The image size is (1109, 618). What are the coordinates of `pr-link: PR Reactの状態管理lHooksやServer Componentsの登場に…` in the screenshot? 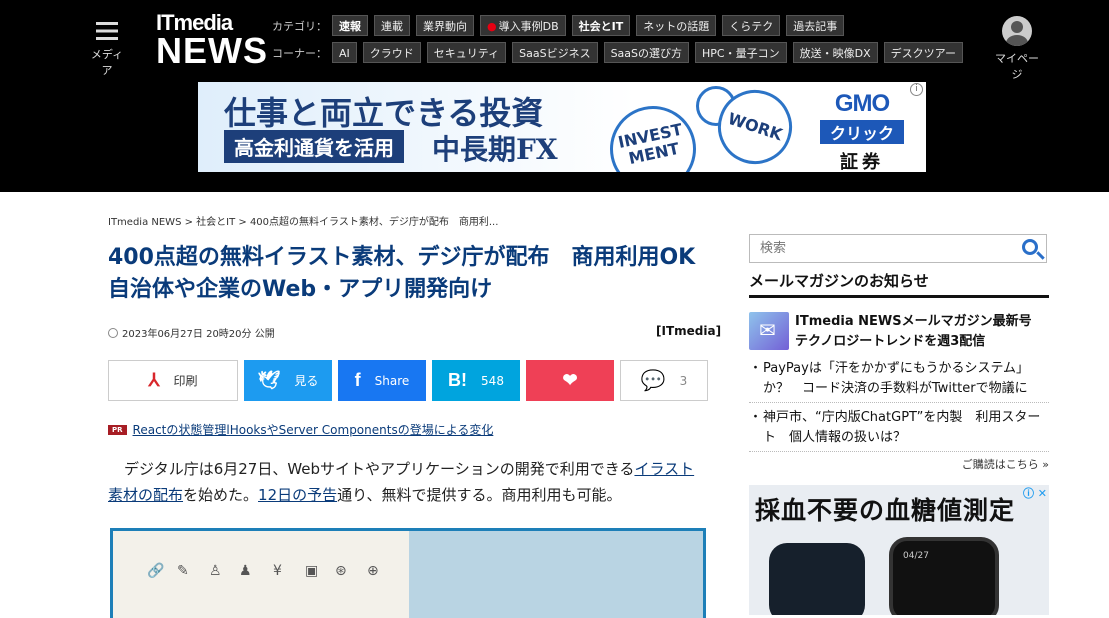 It's located at (300, 429).